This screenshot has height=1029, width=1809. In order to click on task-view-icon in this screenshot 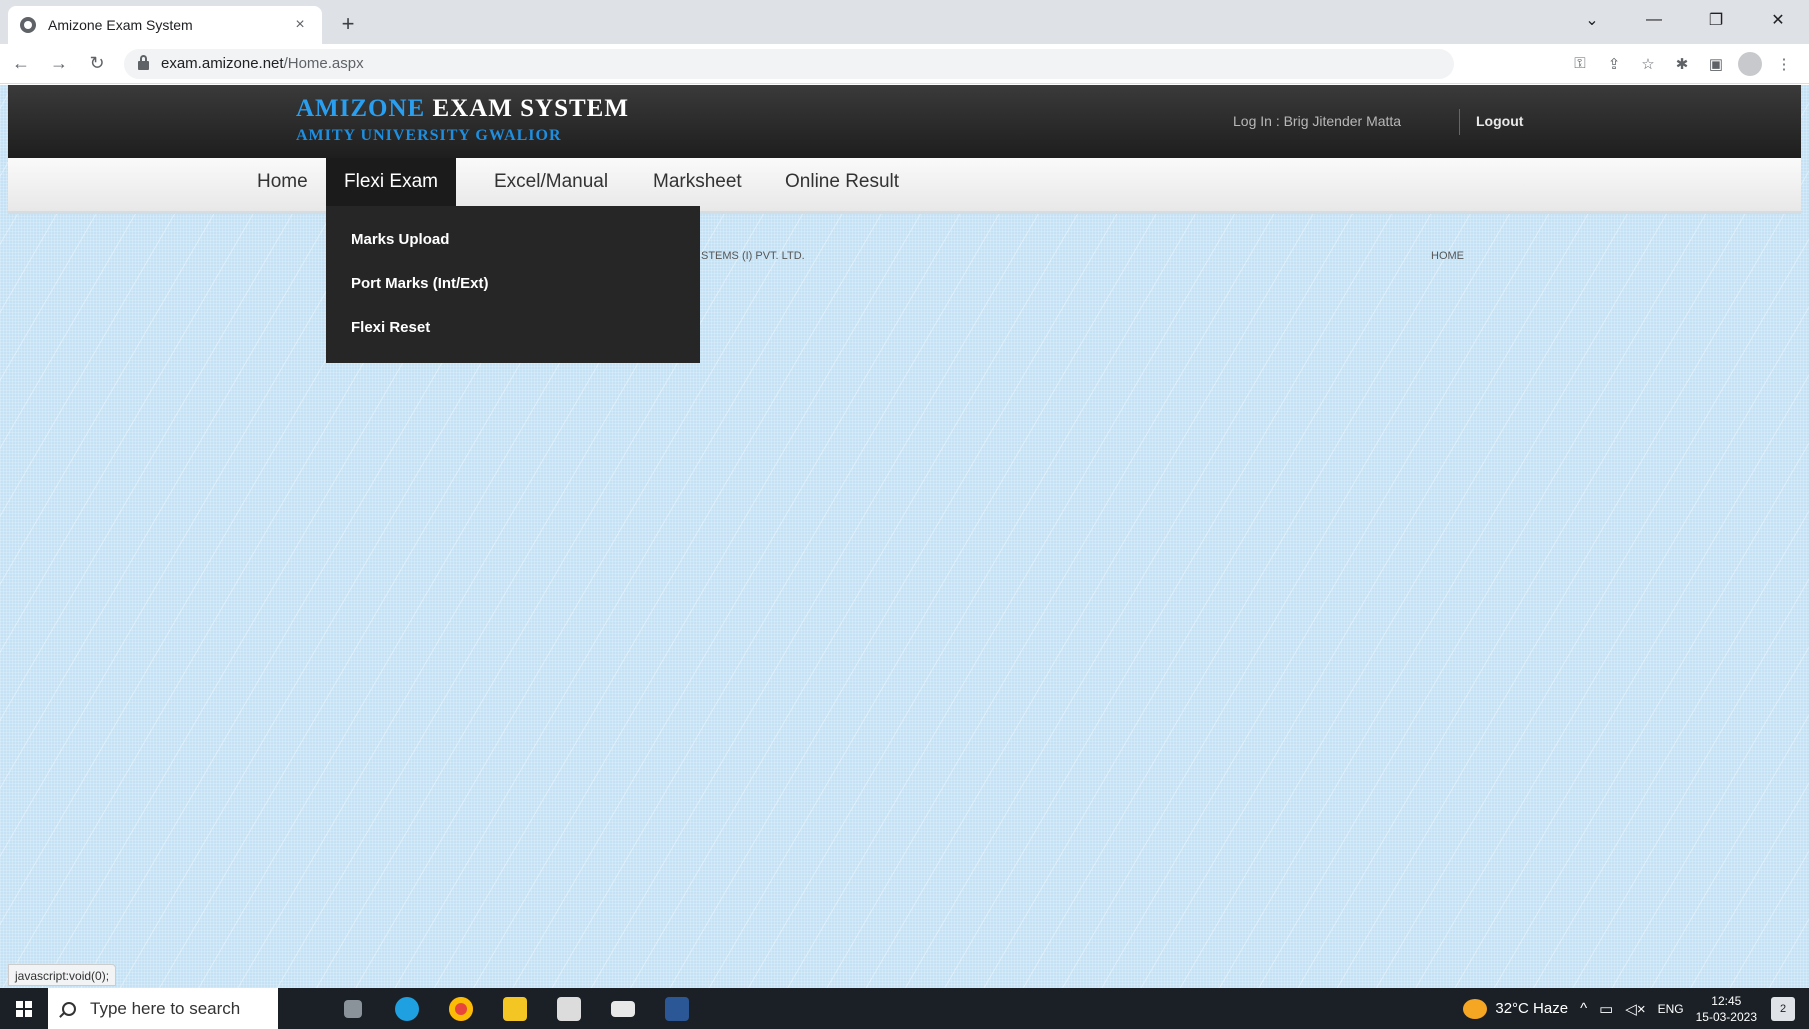, I will do `click(353, 1008)`.